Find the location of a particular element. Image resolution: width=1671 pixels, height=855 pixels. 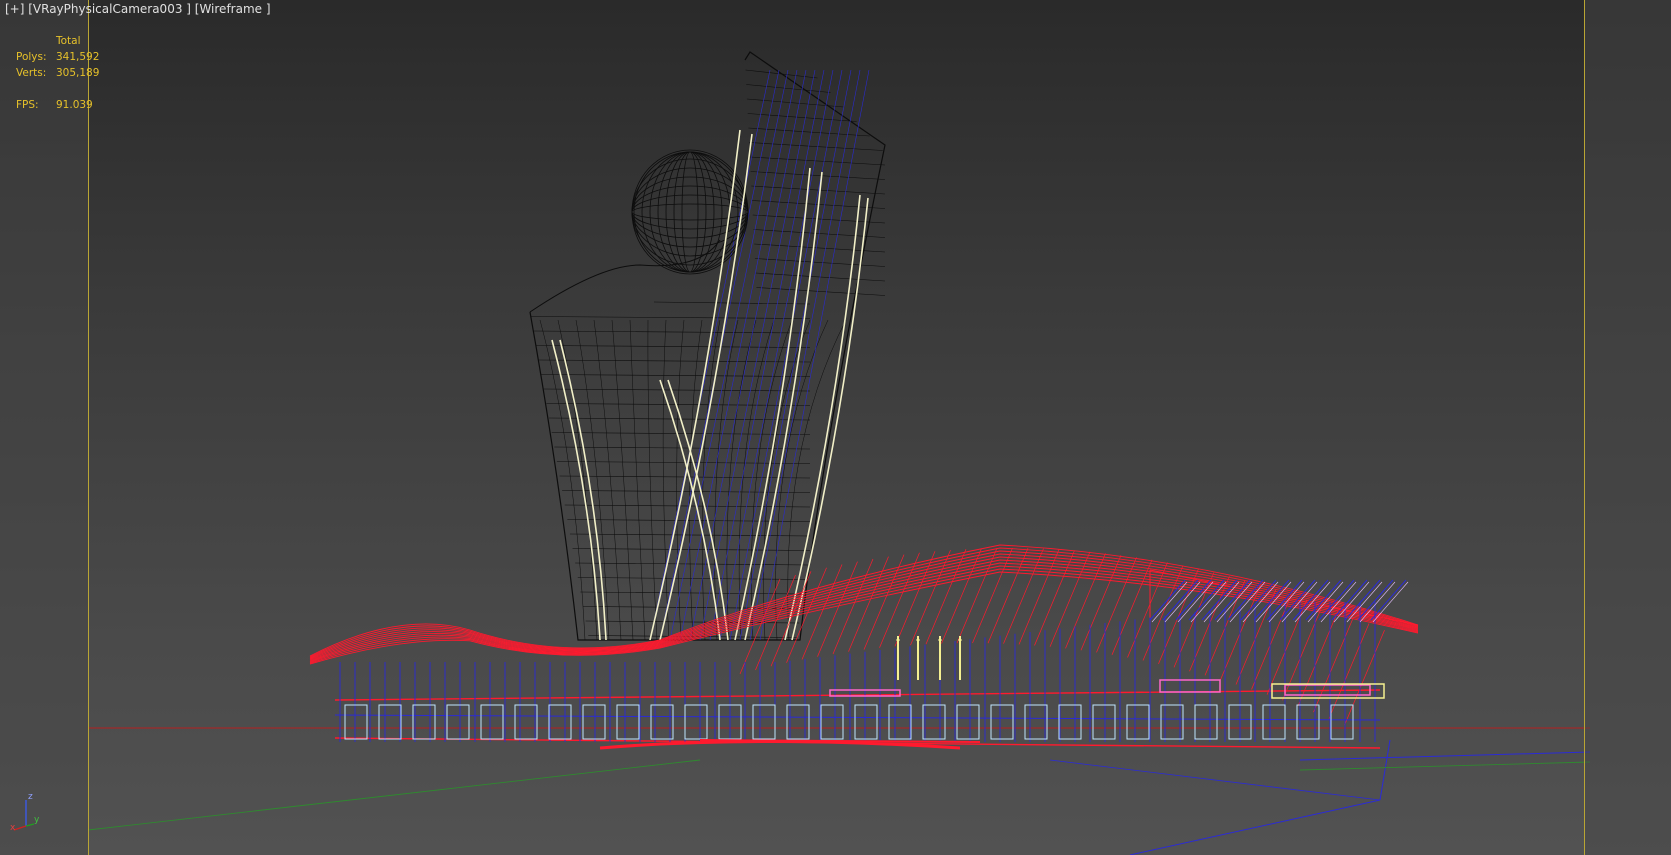

axis-x-label: x is located at coordinates (13, 827).